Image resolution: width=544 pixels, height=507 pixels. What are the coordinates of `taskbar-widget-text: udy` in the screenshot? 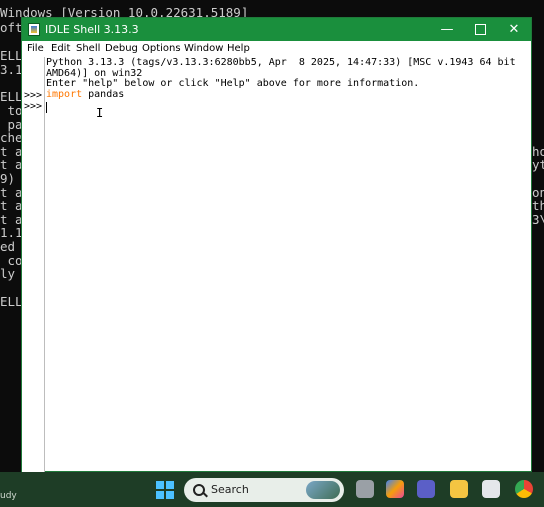 It's located at (8, 496).